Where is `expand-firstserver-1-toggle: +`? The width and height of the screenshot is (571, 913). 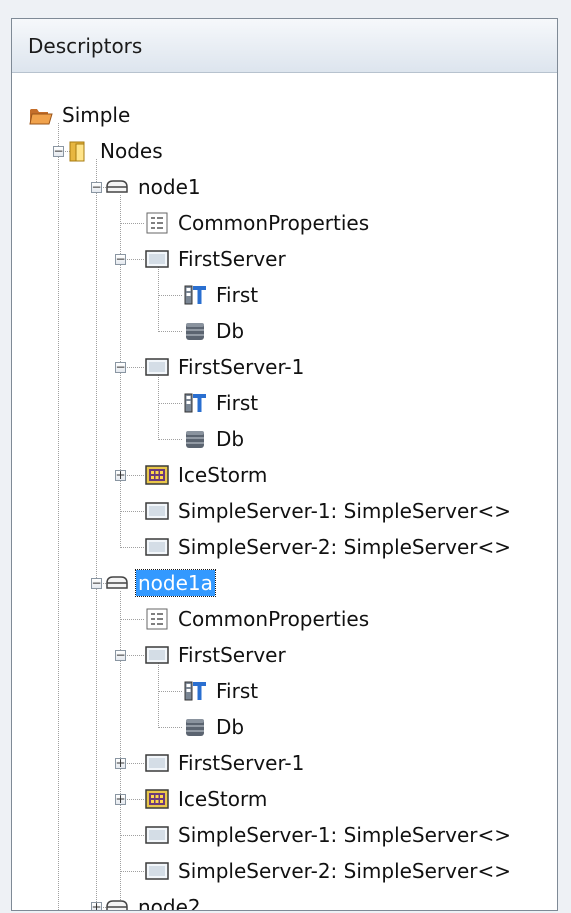 expand-firstserver-1-toggle: + is located at coordinates (120, 763).